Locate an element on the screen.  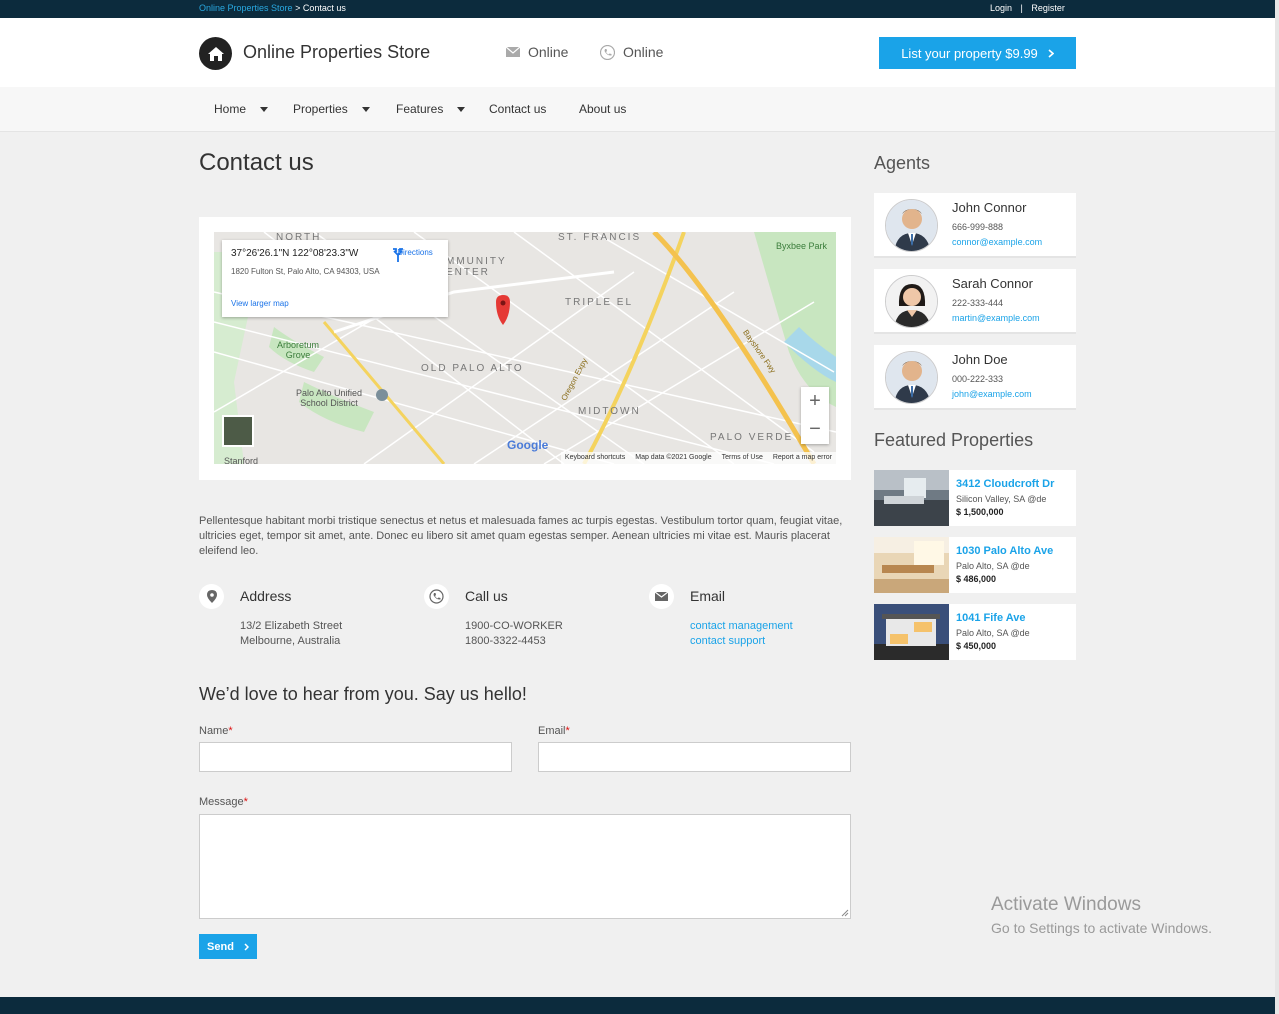
property-name-link: 1041 Fife Ave is located at coordinates (991, 618).